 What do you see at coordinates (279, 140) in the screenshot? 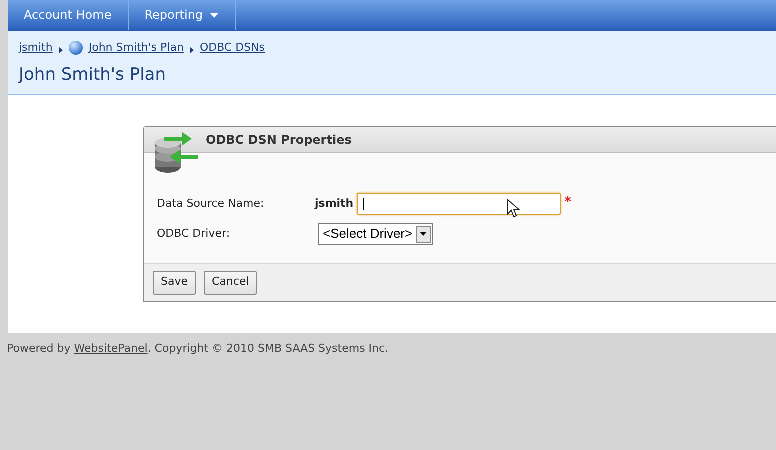
I see `panel-title: ODBC DSN Properties` at bounding box center [279, 140].